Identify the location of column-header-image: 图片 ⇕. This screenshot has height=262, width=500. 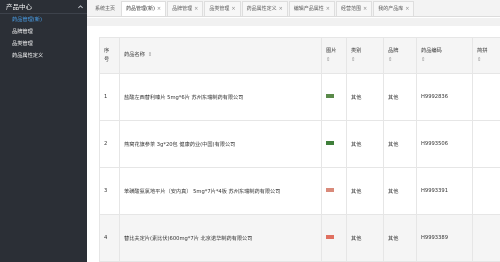
(334, 55).